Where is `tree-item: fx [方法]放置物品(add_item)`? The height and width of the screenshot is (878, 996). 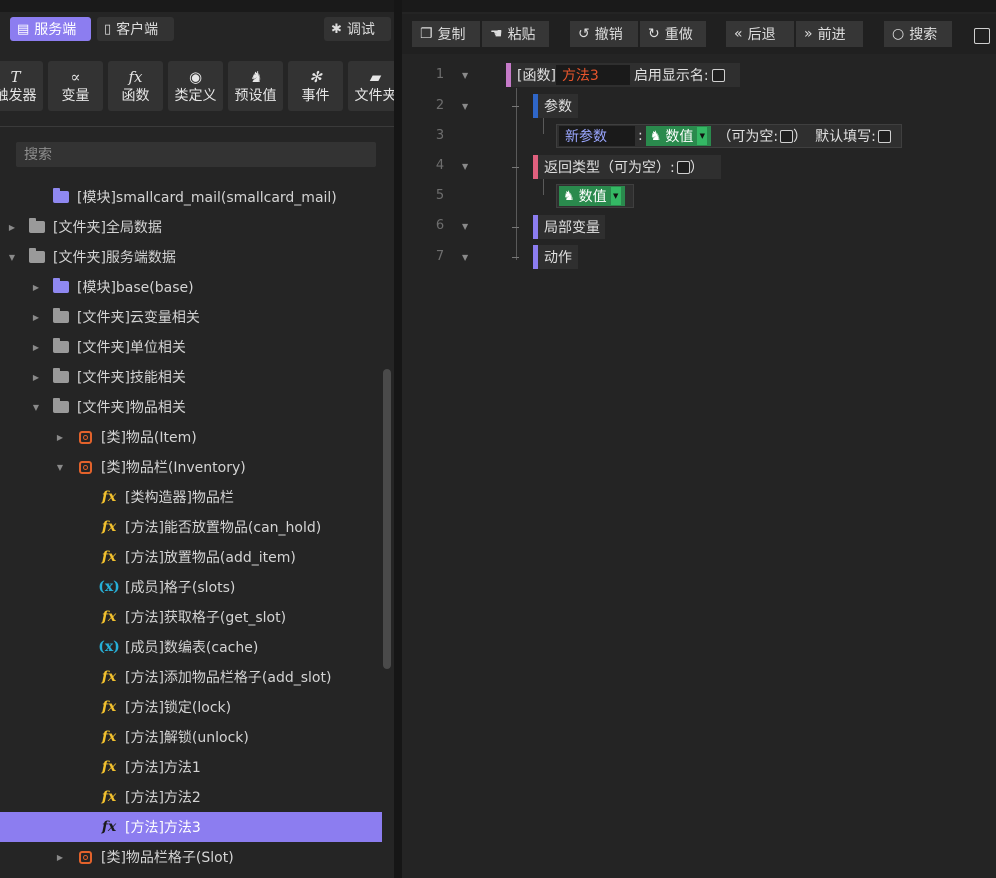 tree-item: fx [方法]放置物品(add_item) is located at coordinates (191, 557).